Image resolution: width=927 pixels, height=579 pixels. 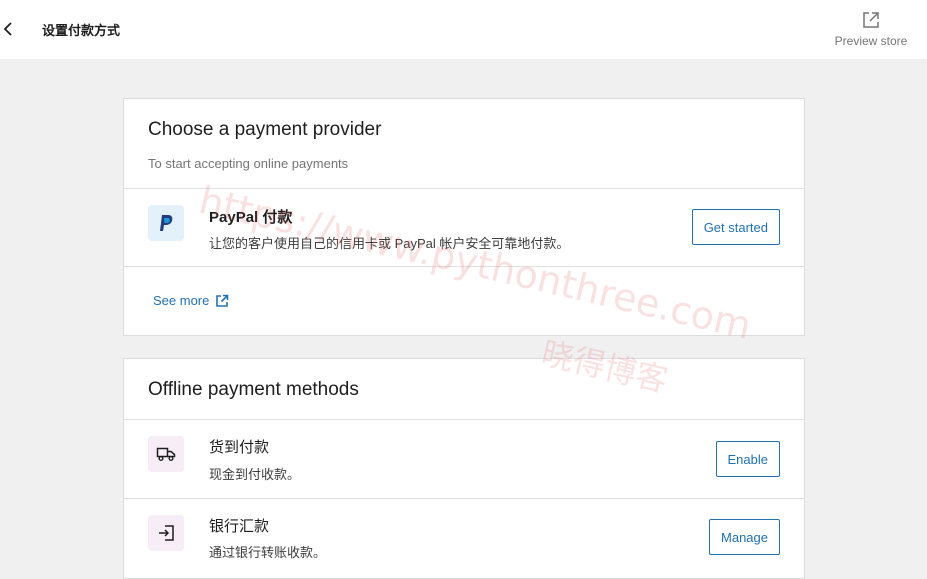 What do you see at coordinates (744, 537) in the screenshot?
I see `manage-button: Manage` at bounding box center [744, 537].